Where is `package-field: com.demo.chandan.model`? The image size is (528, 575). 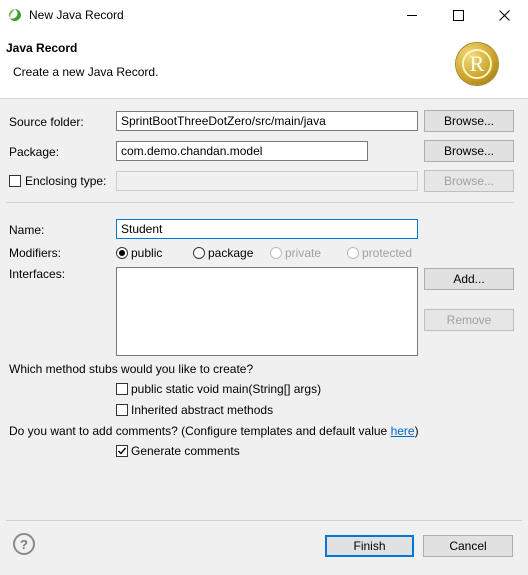
package-field: com.demo.chandan.model is located at coordinates (242, 151).